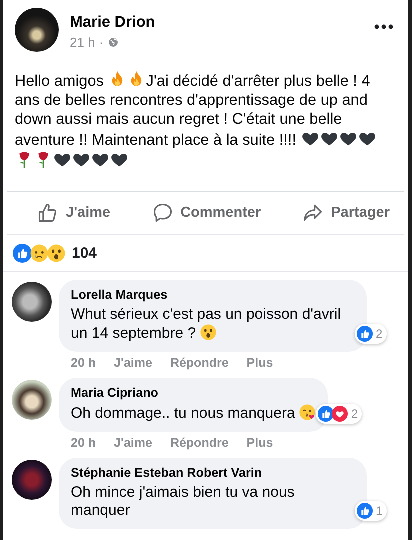 The width and height of the screenshot is (412, 540). What do you see at coordinates (74, 213) in the screenshot?
I see `like-button: J'aime` at bounding box center [74, 213].